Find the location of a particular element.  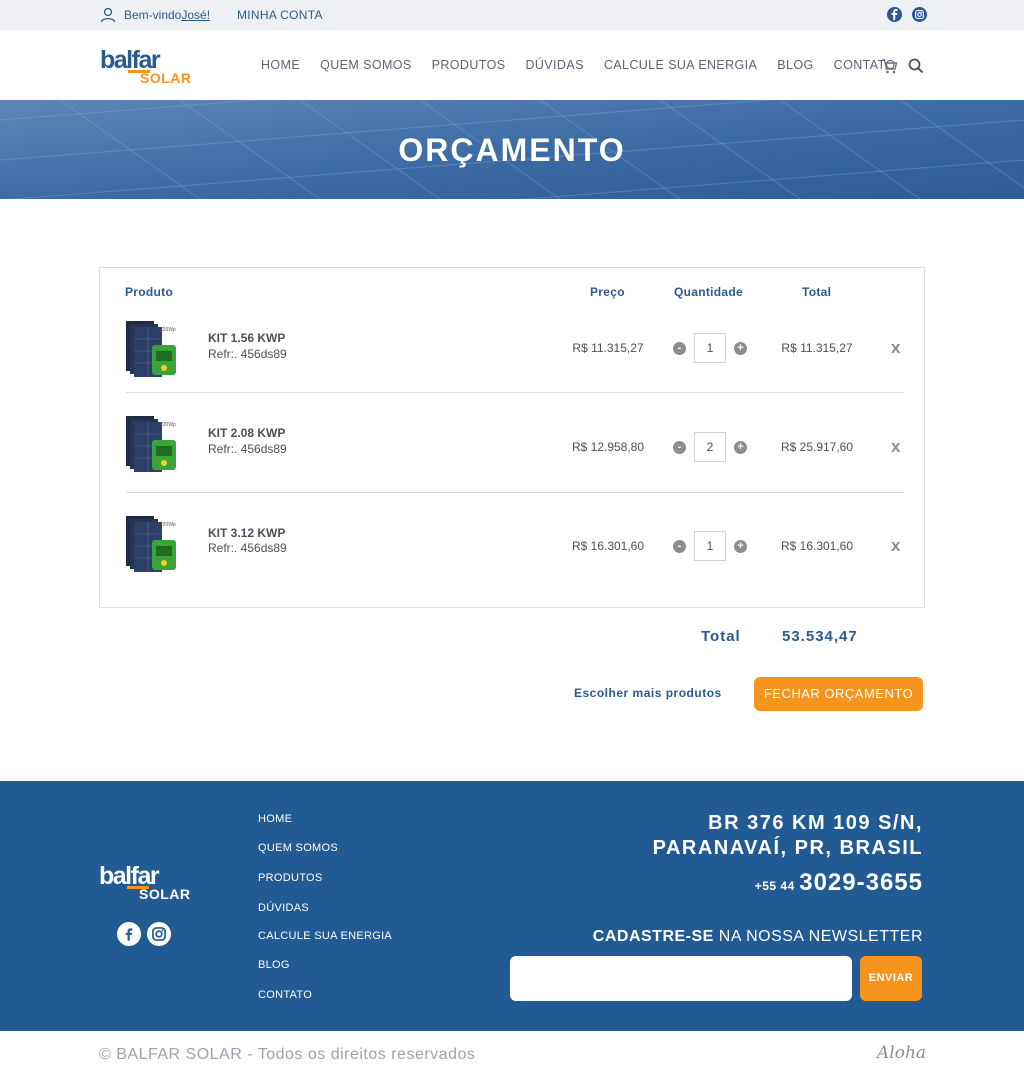

cart-icon is located at coordinates (889, 66).